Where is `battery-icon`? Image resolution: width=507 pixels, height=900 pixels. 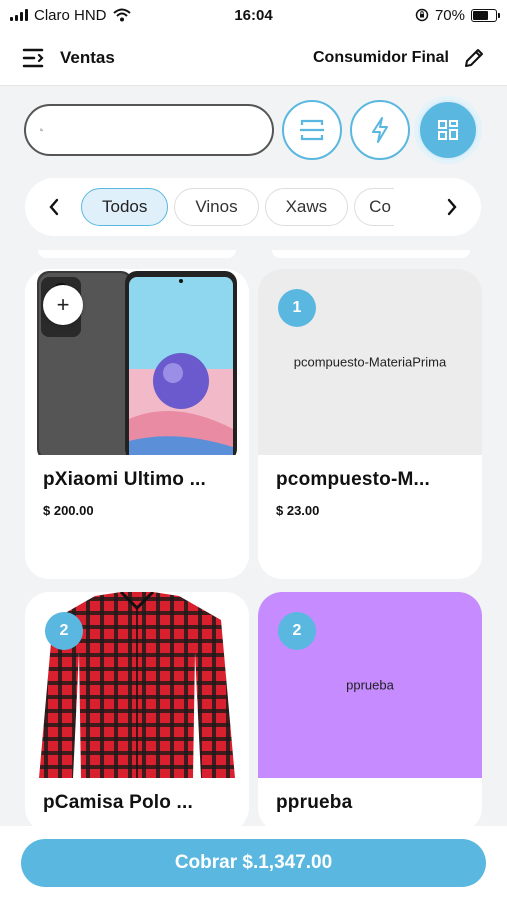 battery-icon is located at coordinates (485, 15).